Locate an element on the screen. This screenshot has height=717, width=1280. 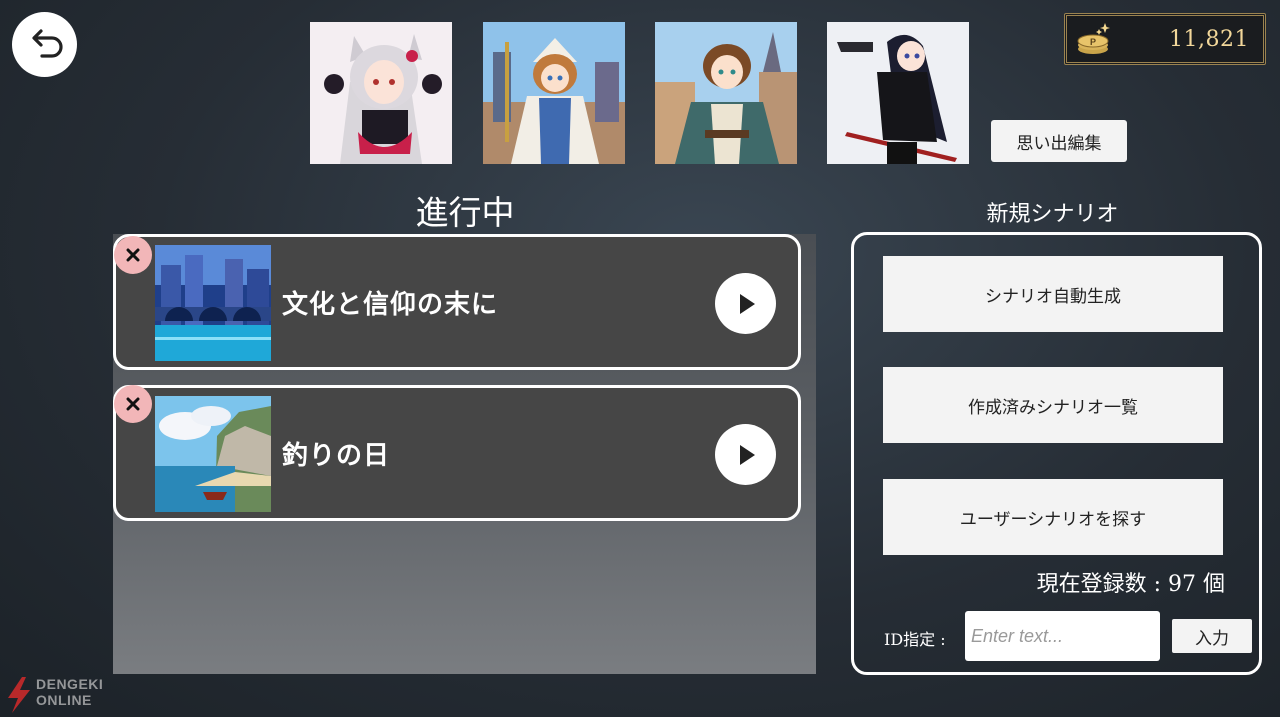
coin-amount: 11,821 is located at coordinates (1209, 39).